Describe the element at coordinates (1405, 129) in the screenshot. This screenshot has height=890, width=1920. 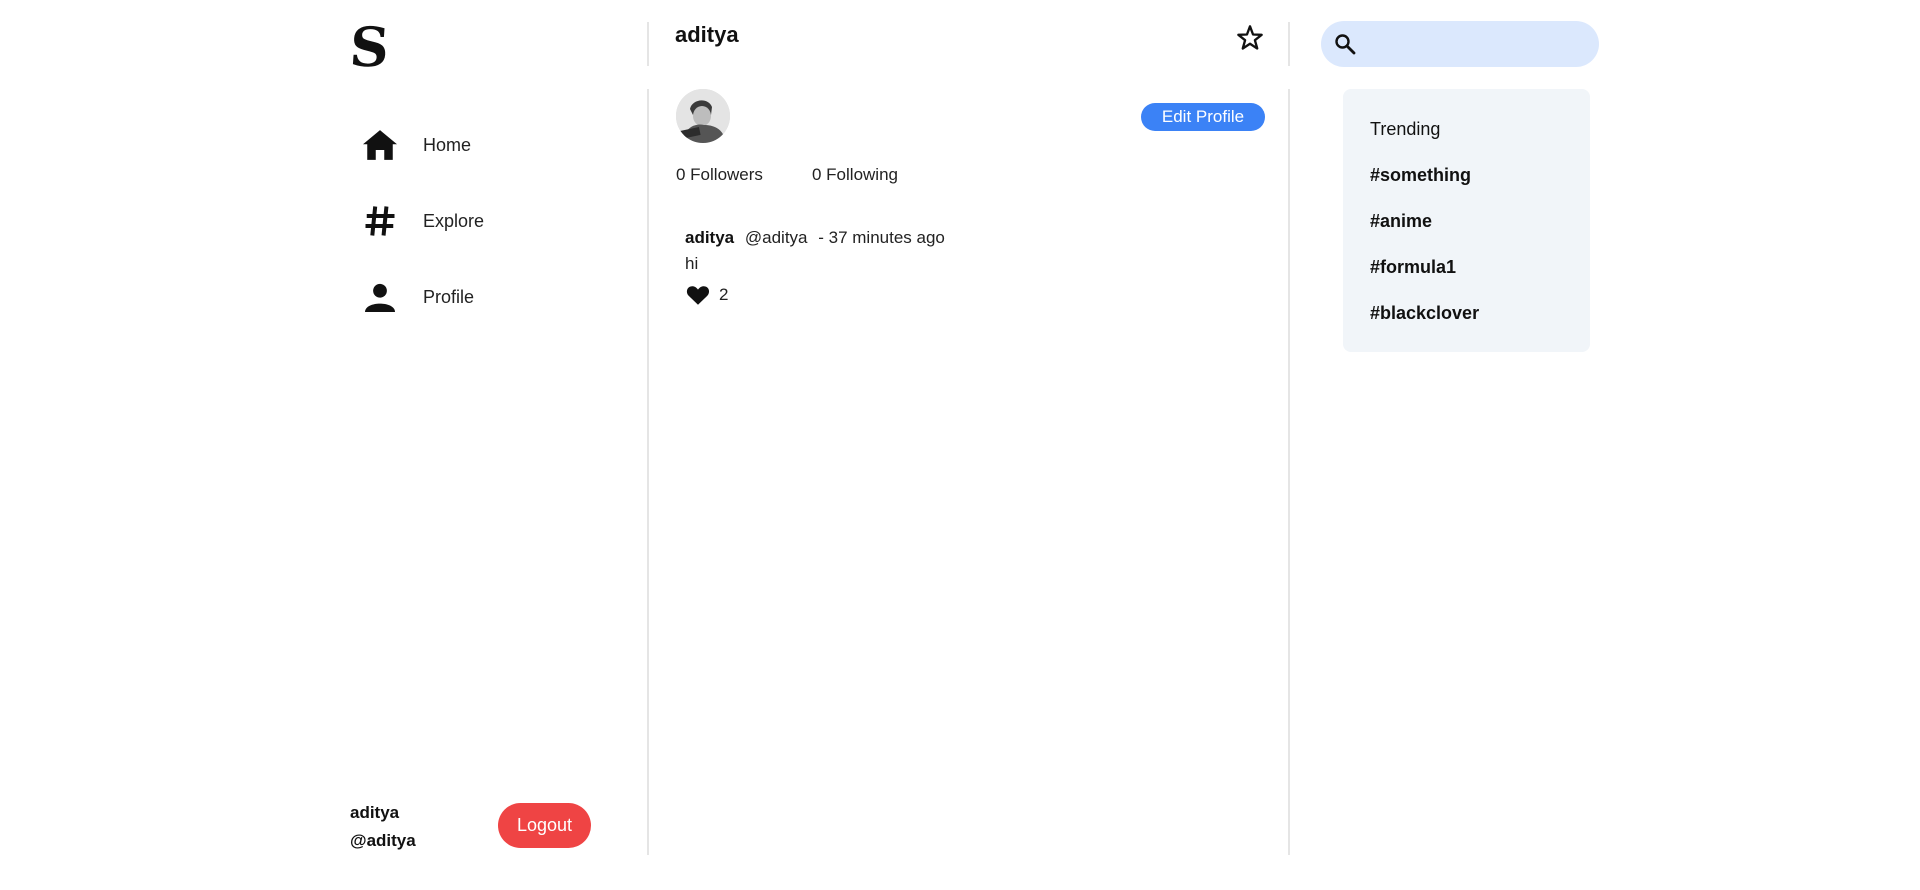
I see `trending-title: Trending` at that location.